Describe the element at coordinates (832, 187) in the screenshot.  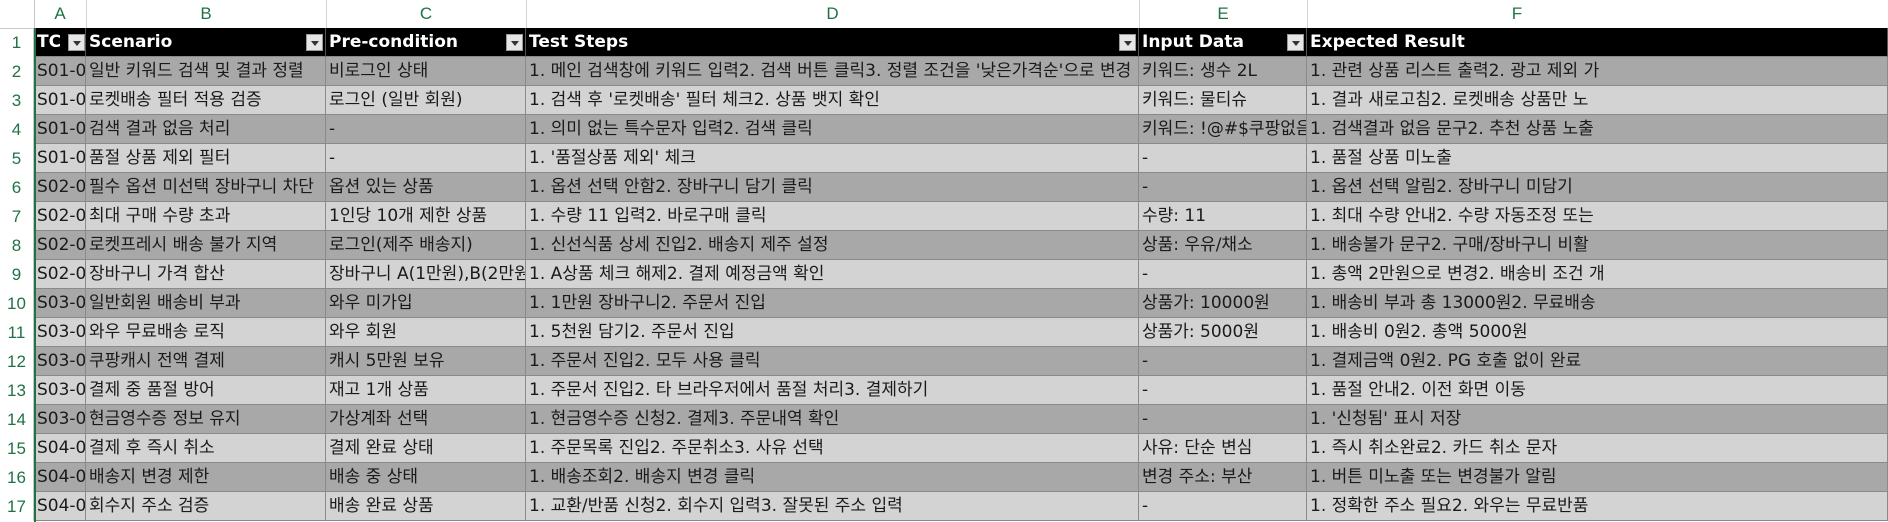
I see `cell-test-steps: 1. 옵션 선택 안함2. 장바구니 담기 클릭` at that location.